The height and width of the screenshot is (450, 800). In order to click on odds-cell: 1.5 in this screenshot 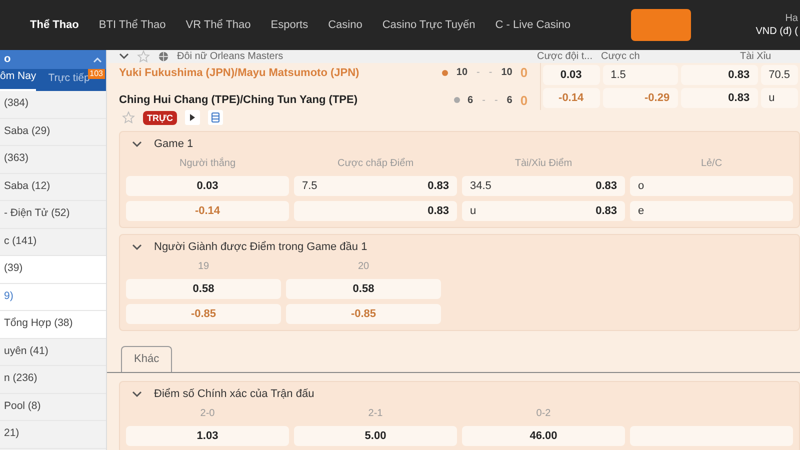, I will do `click(640, 75)`.